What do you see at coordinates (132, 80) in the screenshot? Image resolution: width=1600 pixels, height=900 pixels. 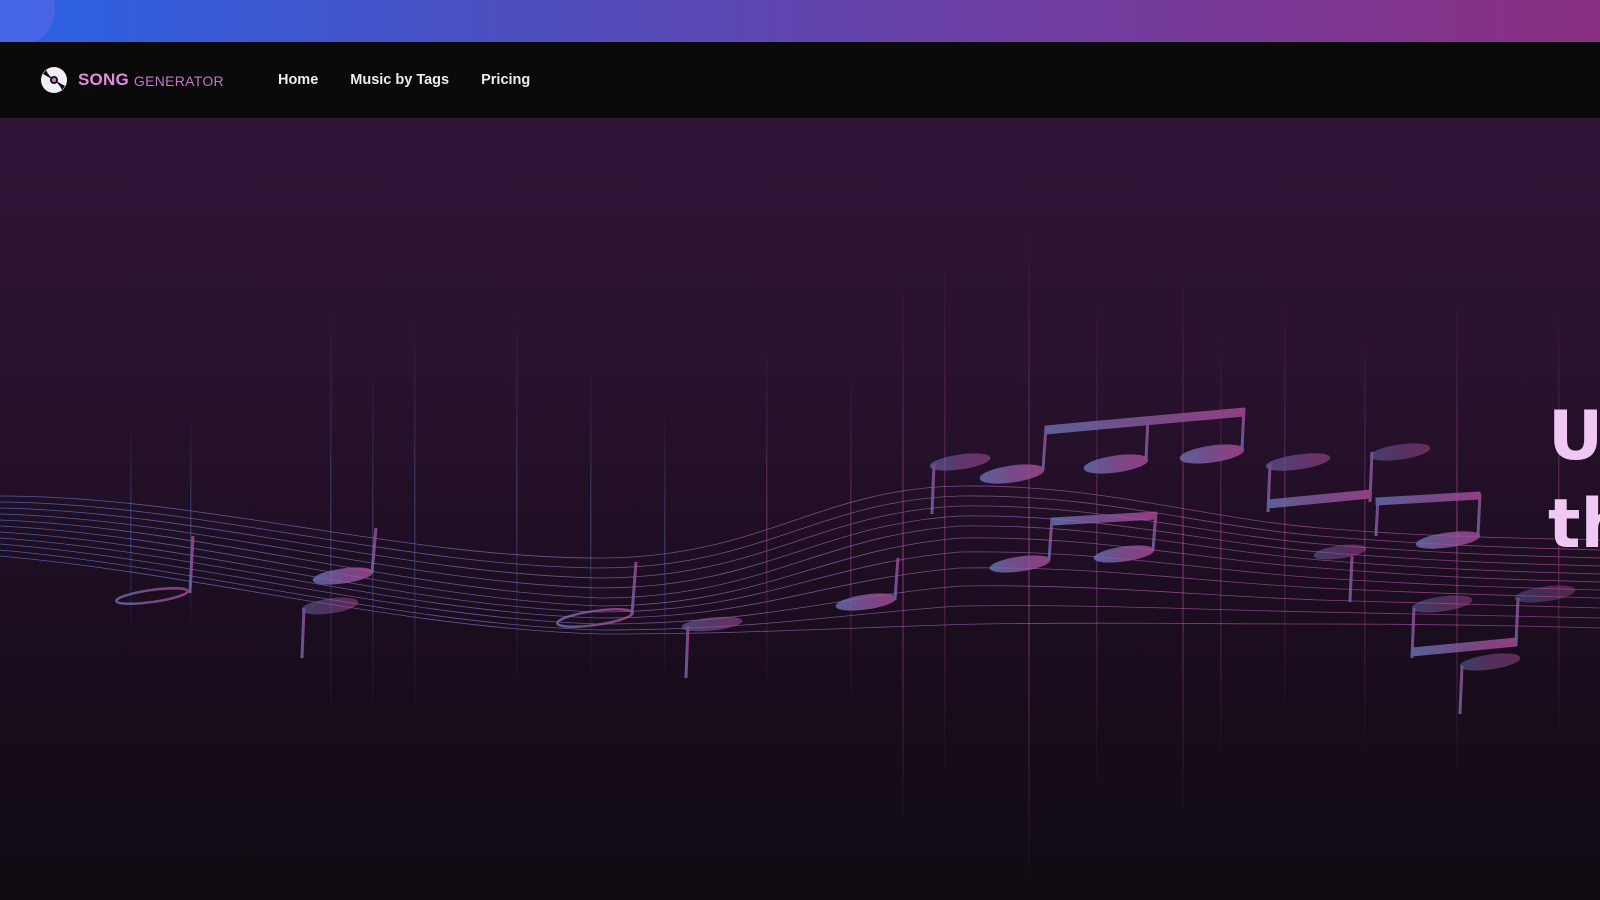 I see `brand-logo-link: SONG GENERATOR` at bounding box center [132, 80].